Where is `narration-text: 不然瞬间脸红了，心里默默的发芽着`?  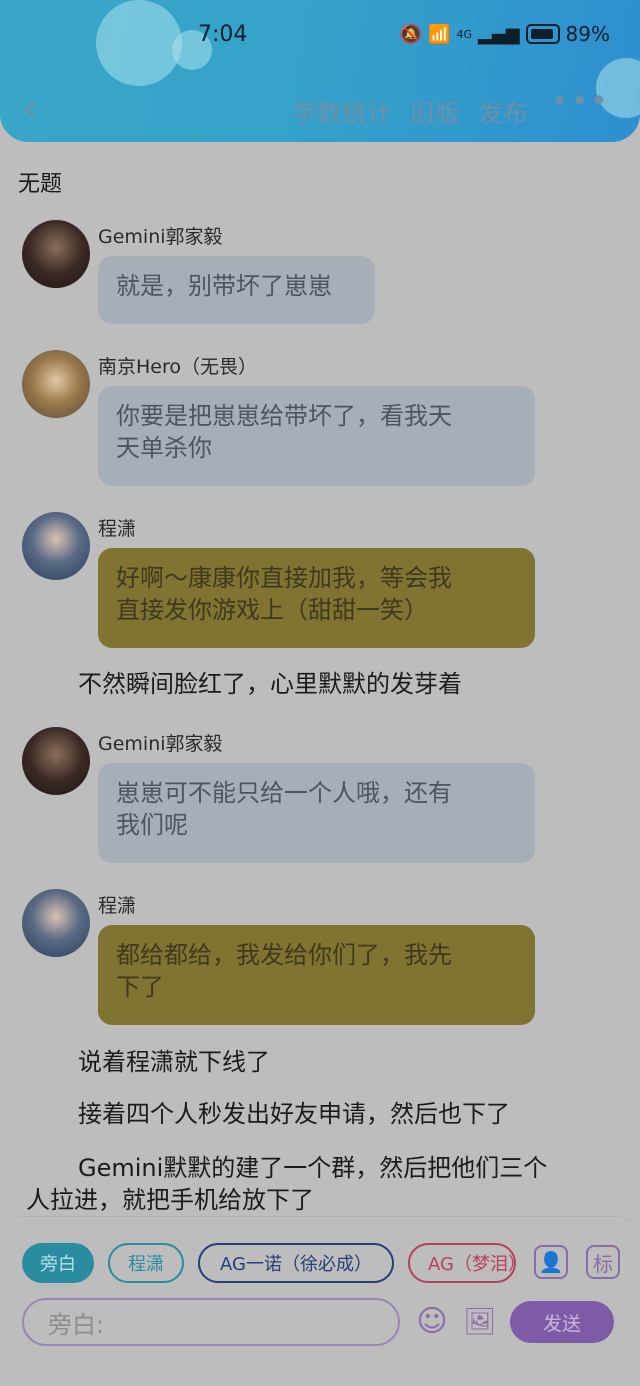
narration-text: 不然瞬间脸红了，心里默默的发芽着 is located at coordinates (270, 684).